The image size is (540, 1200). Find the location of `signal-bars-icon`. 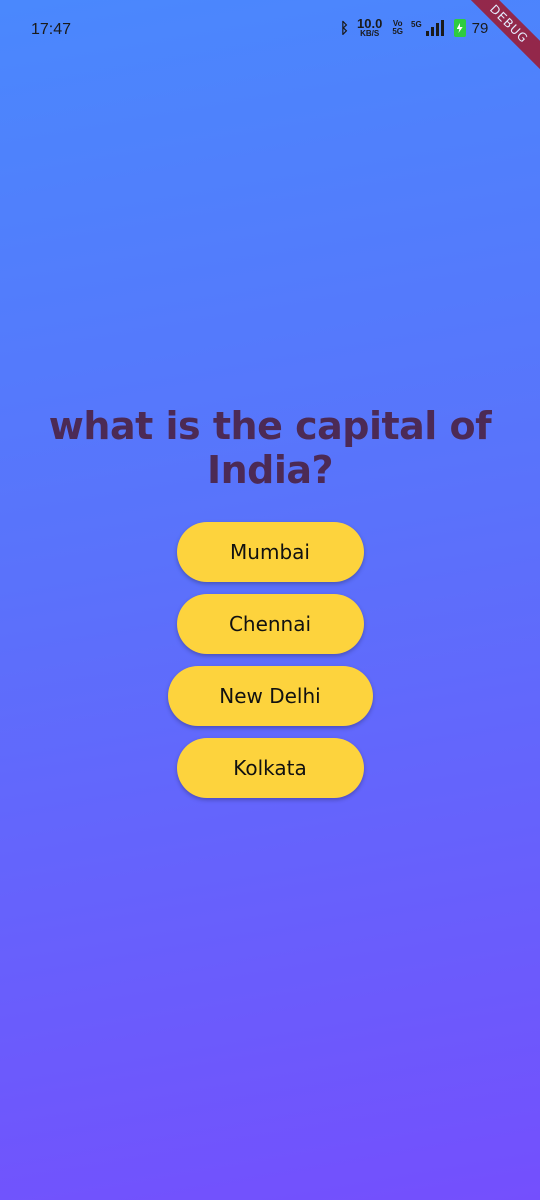

signal-bars-icon is located at coordinates (434, 28).